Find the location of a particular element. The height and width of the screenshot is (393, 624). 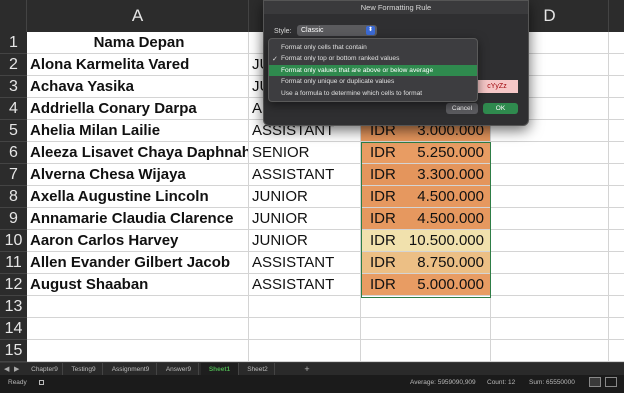

row-header: 14 is located at coordinates (13, 329).